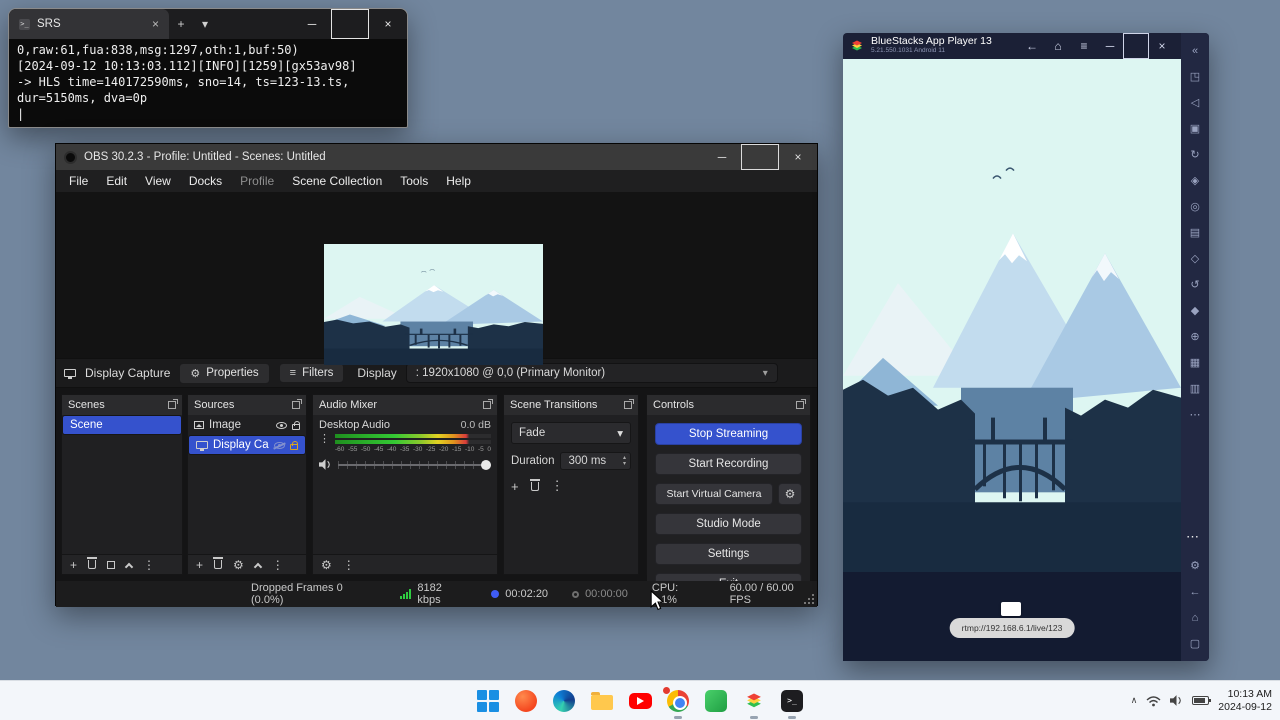  I want to click on start-recording-button: Start Recording, so click(728, 464).